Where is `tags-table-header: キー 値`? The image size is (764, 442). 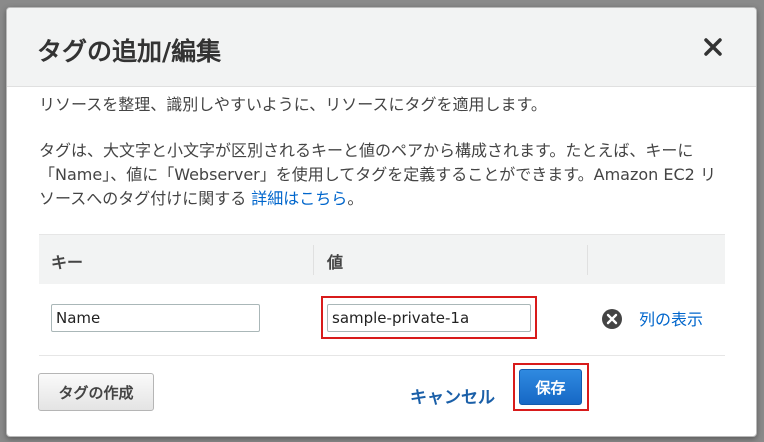 tags-table-header: キー 値 is located at coordinates (382, 259).